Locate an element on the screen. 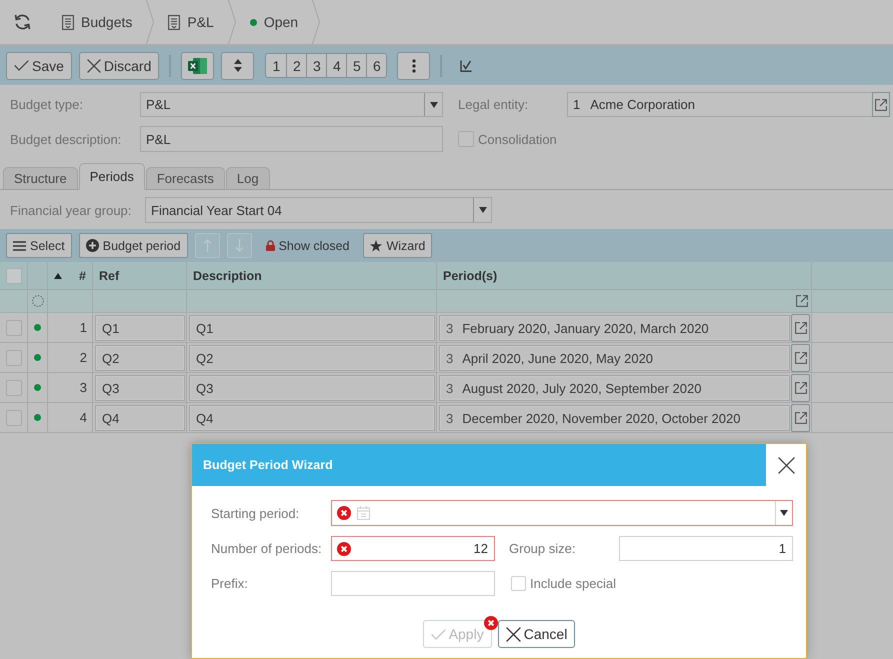  select-all-checkbox is located at coordinates (14, 276).